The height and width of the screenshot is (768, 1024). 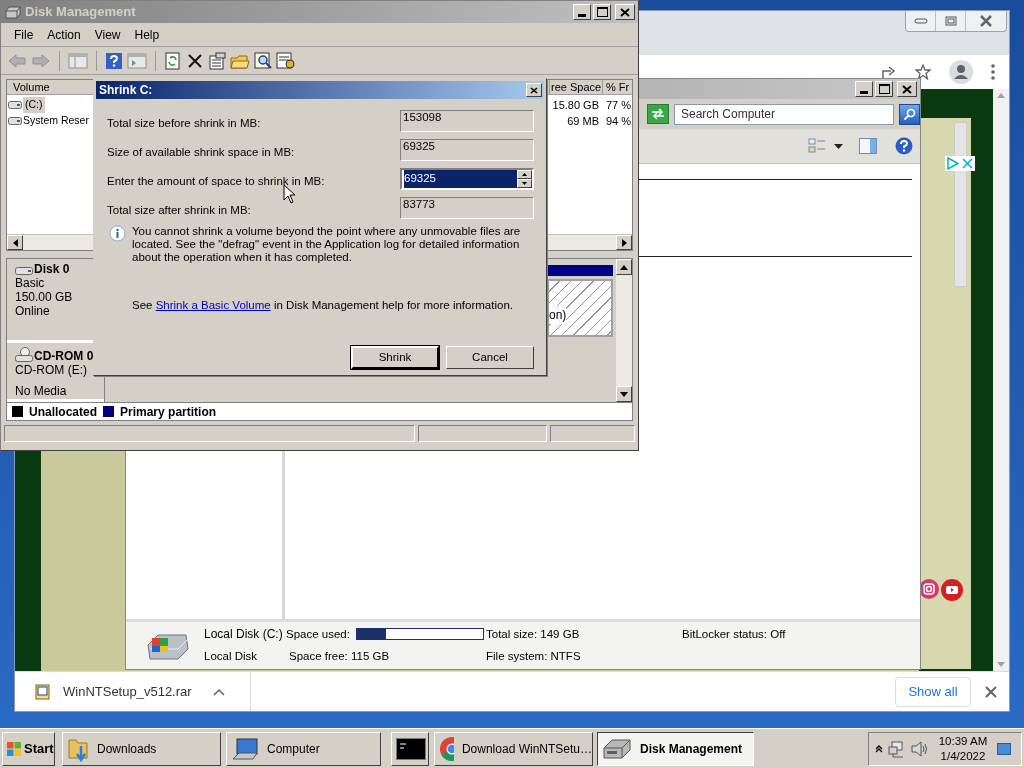 I want to click on menu-icon, so click(x=993, y=72).